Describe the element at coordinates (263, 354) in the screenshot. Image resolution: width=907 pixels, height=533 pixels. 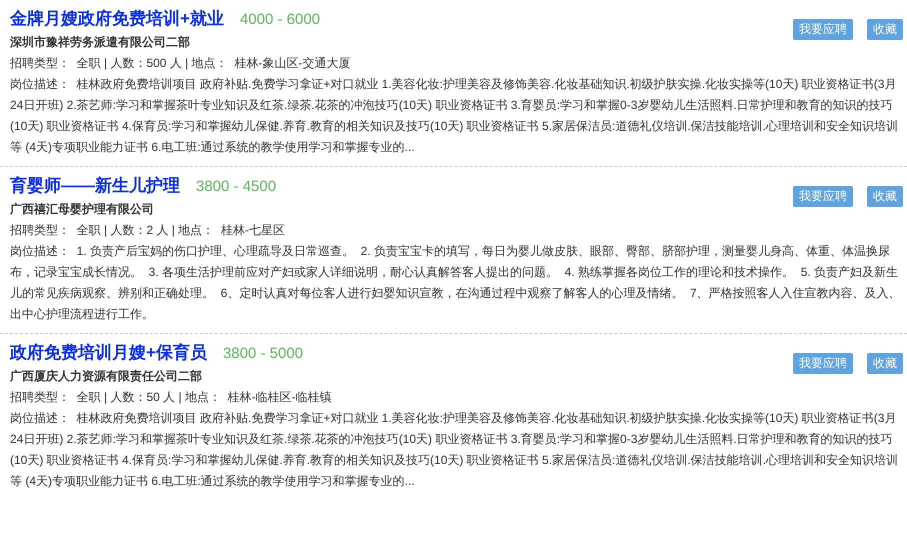
I see `salary: 3800 - 5000` at that location.